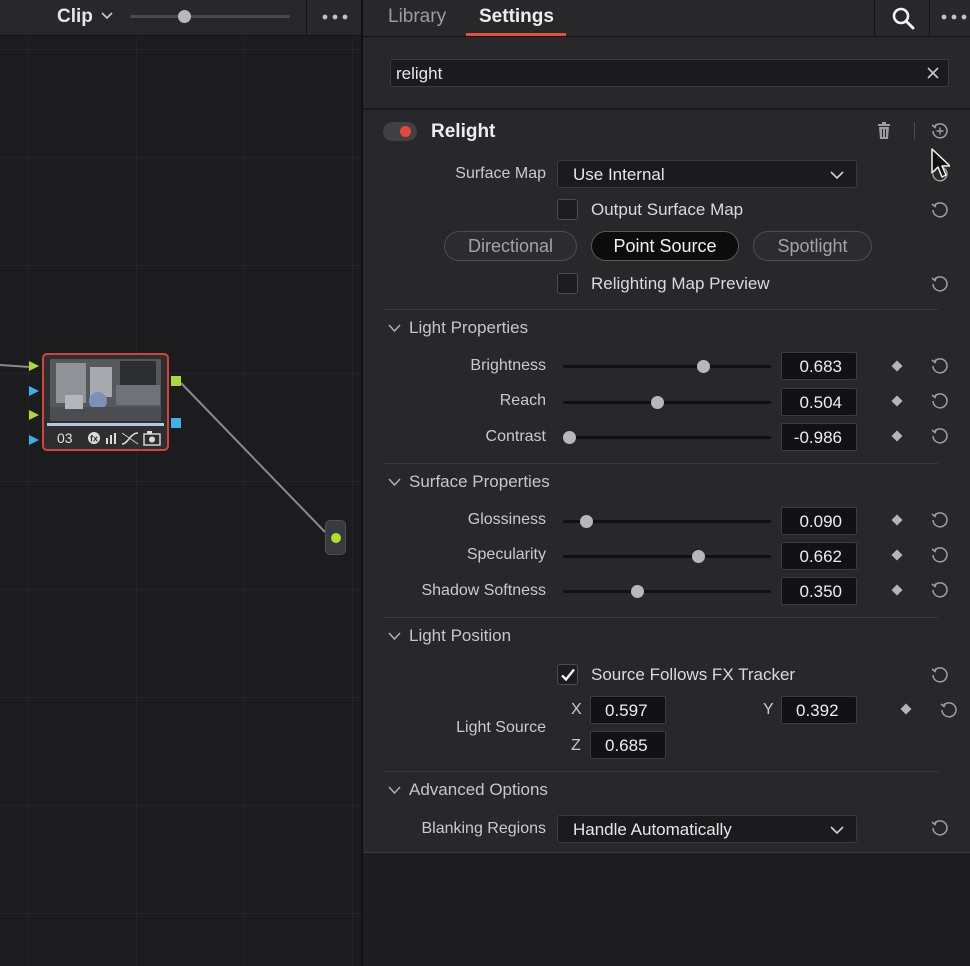 This screenshot has width=970, height=966. I want to click on tab-library: Library, so click(417, 17).